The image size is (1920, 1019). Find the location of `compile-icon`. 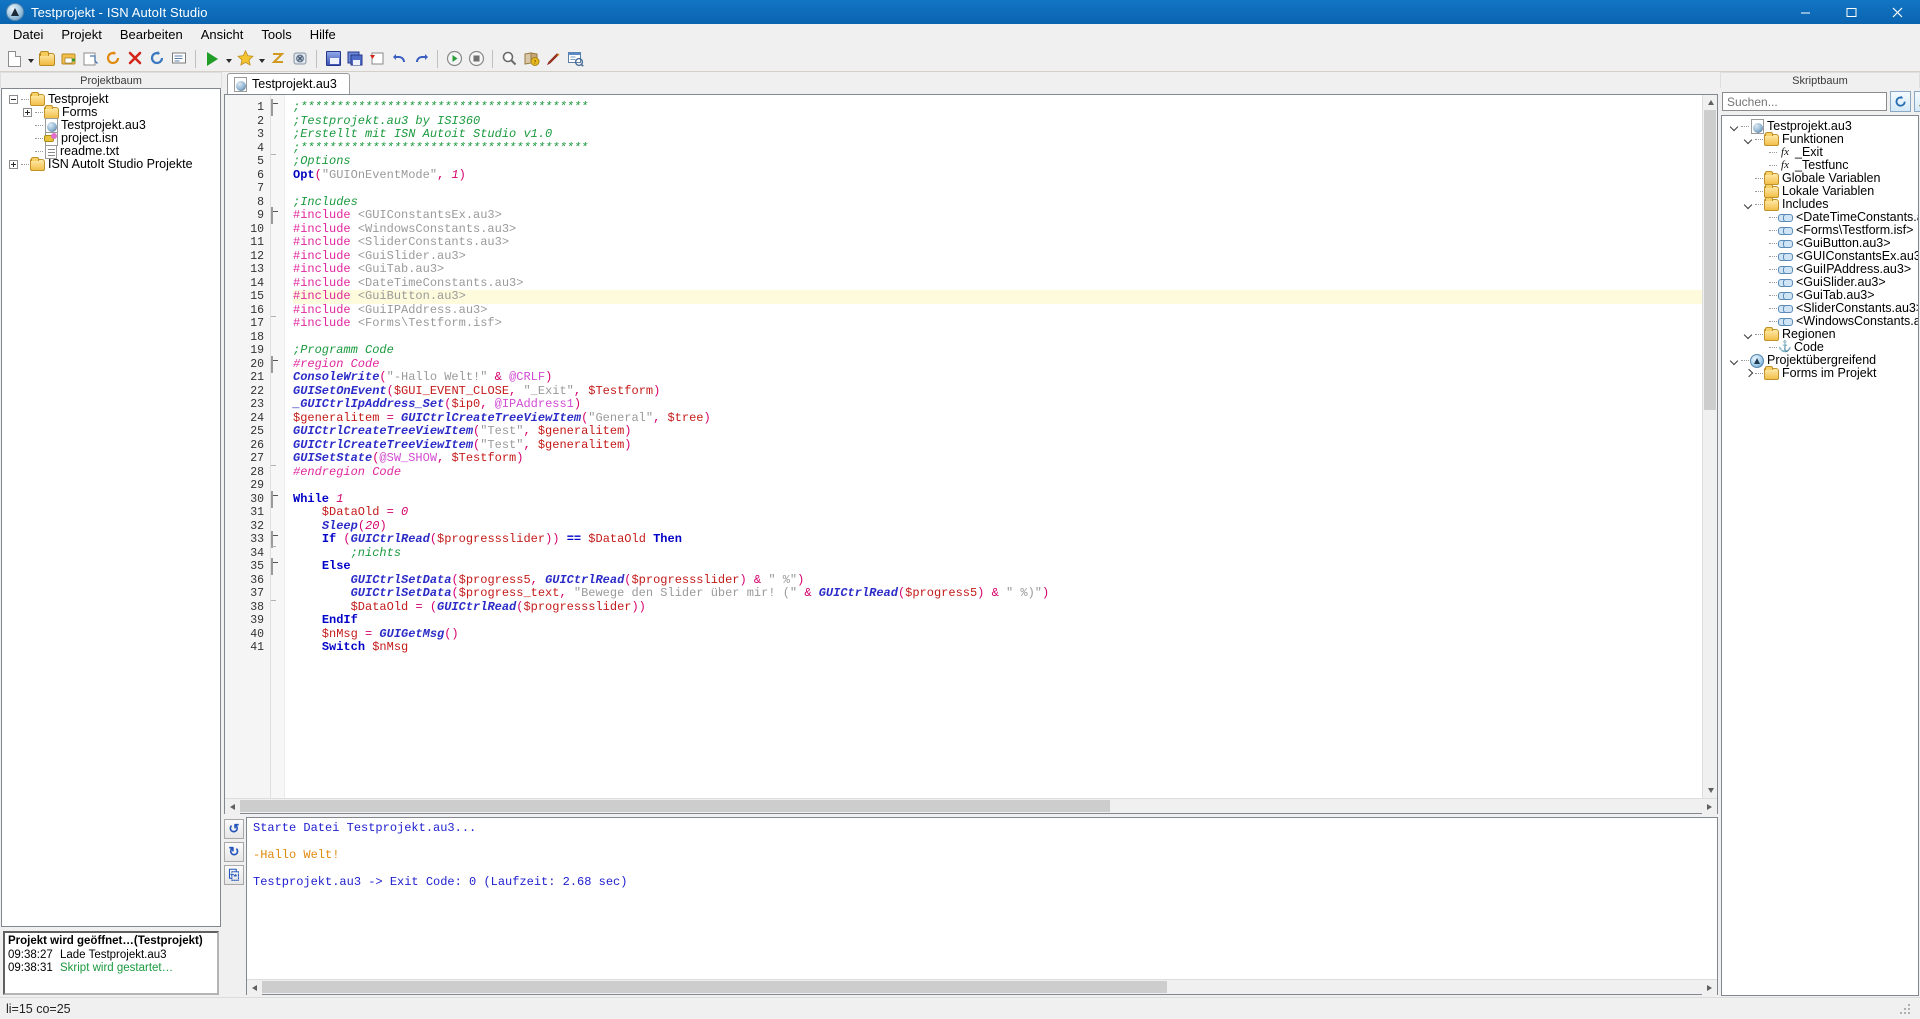

compile-icon is located at coordinates (300, 59).